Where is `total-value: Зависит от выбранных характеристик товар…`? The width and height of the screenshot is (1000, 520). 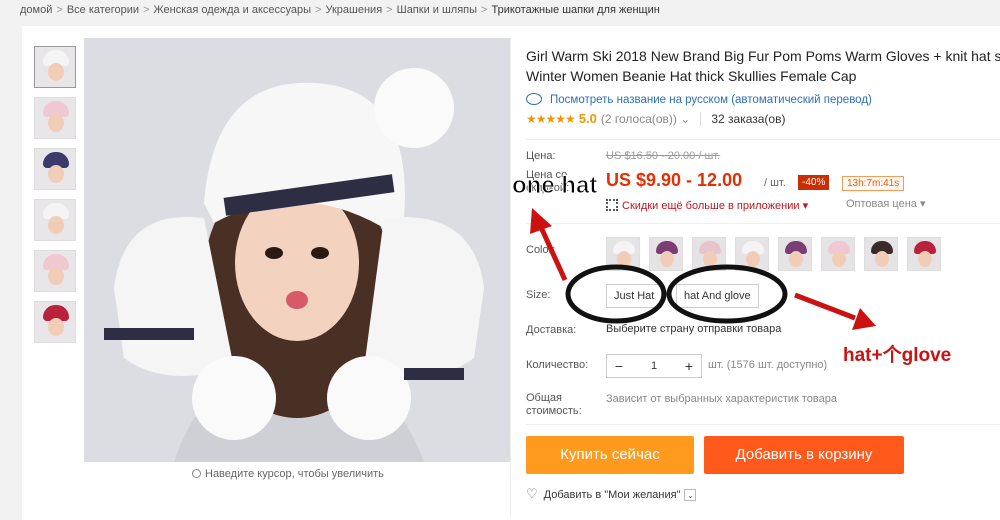 total-value: Зависит от выбранных характеристик товар… is located at coordinates (721, 399).